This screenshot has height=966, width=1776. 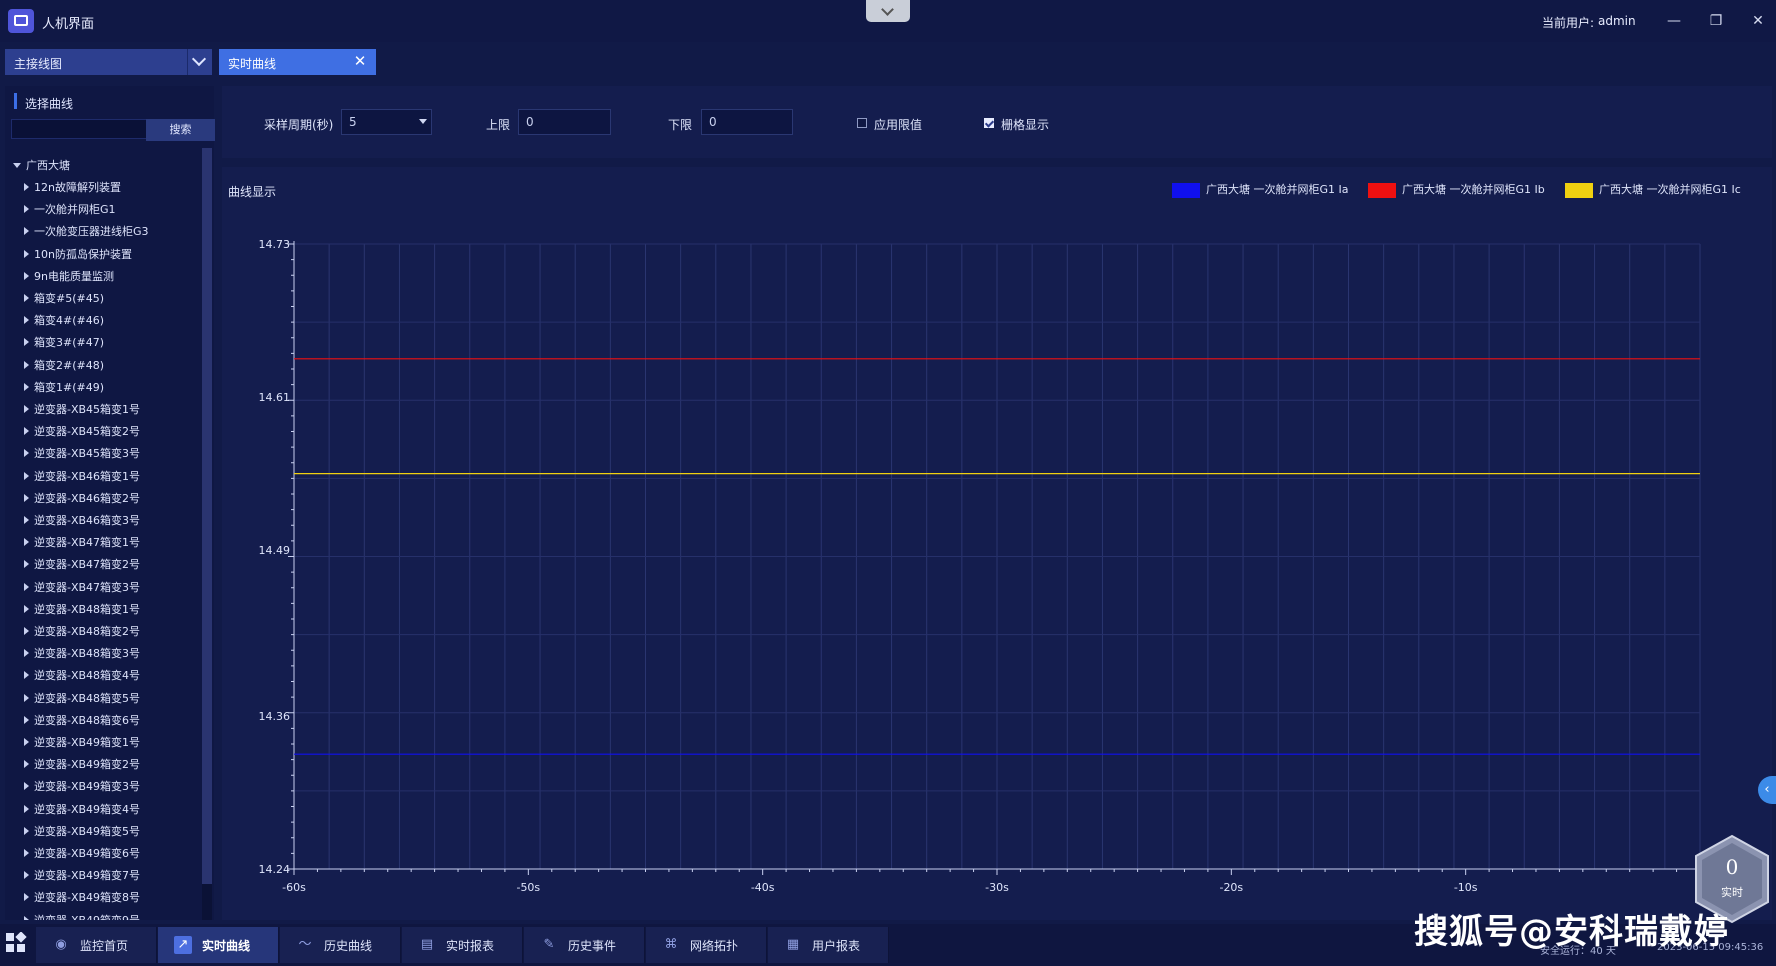 I want to click on tree-node: 箱变2#(#48), so click(x=64, y=365).